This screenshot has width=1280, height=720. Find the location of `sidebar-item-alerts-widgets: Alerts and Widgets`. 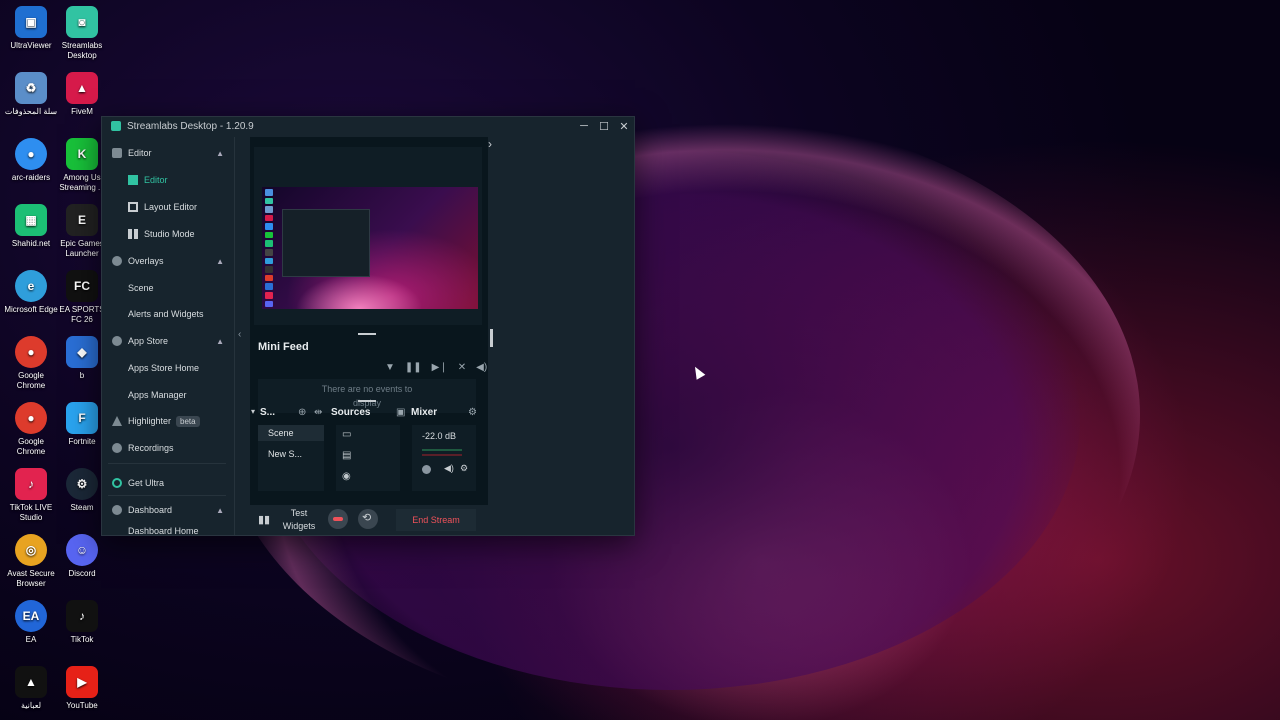

sidebar-item-alerts-widgets: Alerts and Widgets is located at coordinates (167, 314).